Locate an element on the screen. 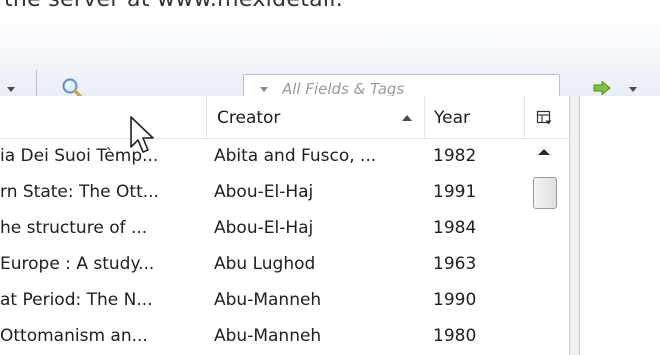 This screenshot has height=355, width=660. table-row: Ottomanism an... Abu-Manneh 1980 is located at coordinates (262, 337).